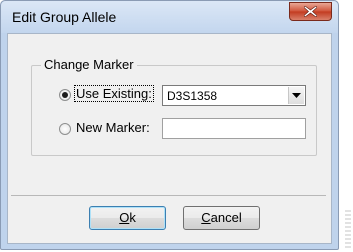 The image size is (353, 252). I want to click on dropdown-button, so click(296, 95).